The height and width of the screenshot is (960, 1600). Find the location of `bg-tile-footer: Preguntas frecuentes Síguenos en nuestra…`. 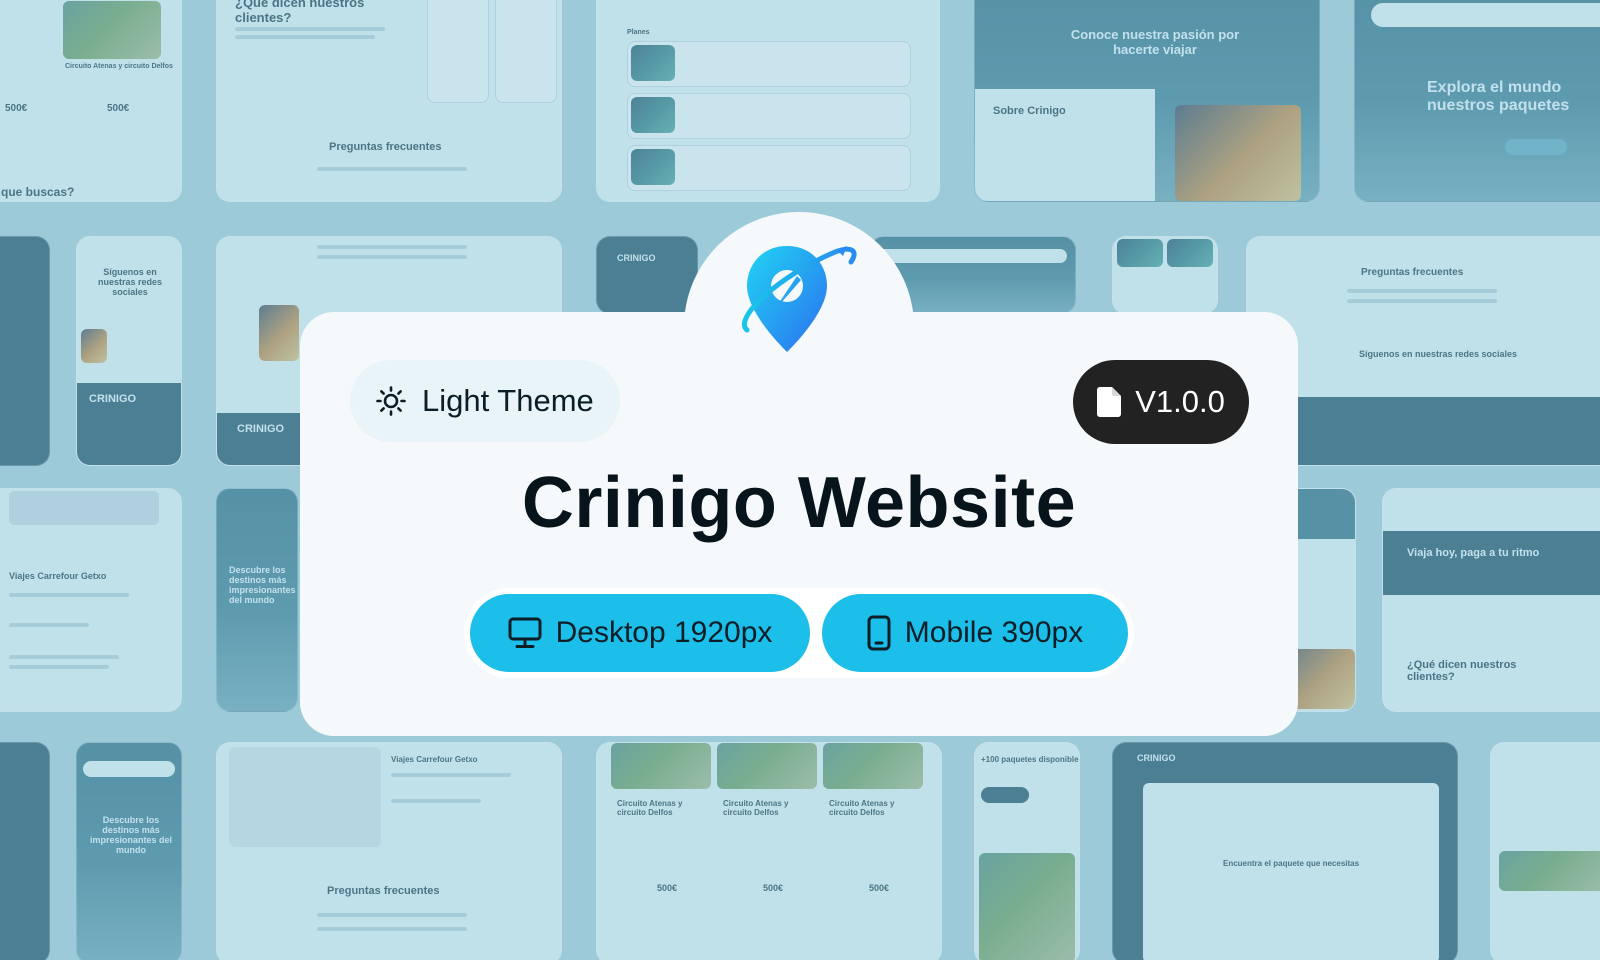

bg-tile-footer: Preguntas frecuentes Síguenos en nuestra… is located at coordinates (1423, 351).